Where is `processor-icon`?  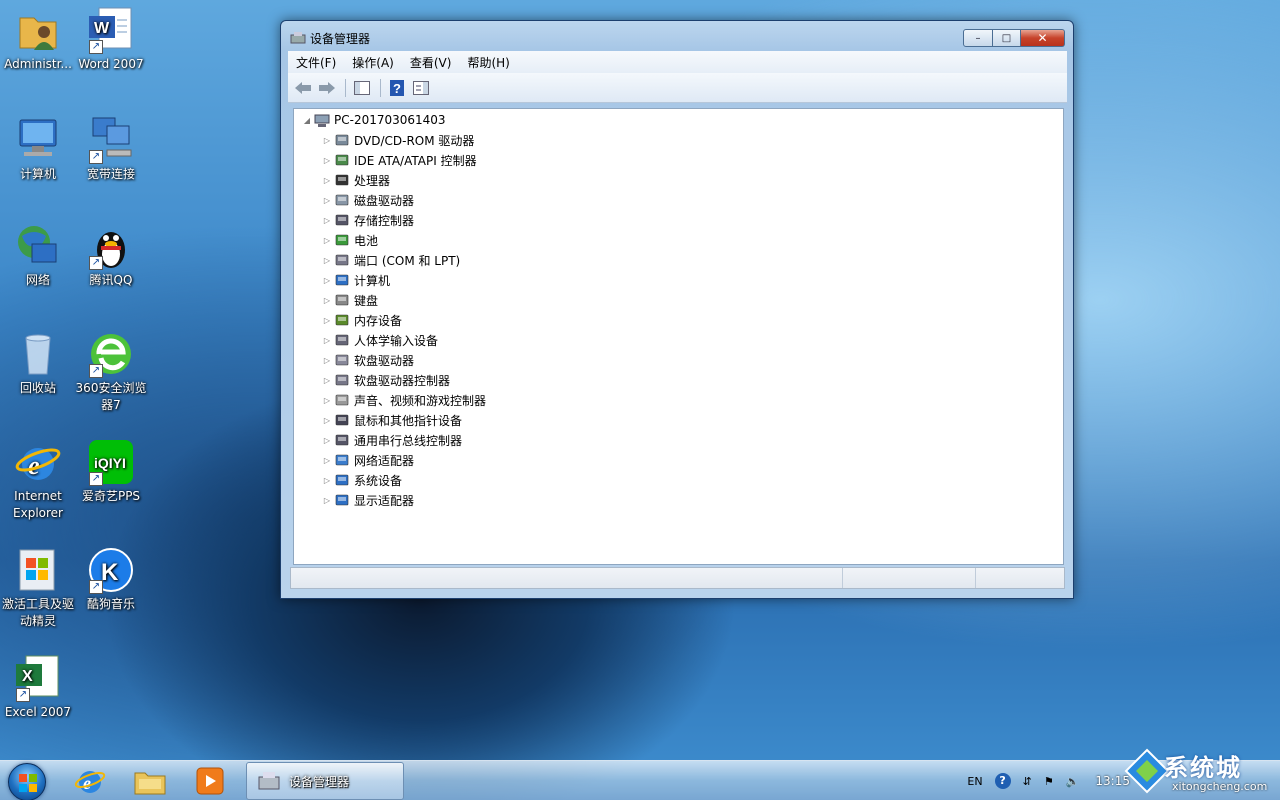
processor-icon is located at coordinates (342, 180).